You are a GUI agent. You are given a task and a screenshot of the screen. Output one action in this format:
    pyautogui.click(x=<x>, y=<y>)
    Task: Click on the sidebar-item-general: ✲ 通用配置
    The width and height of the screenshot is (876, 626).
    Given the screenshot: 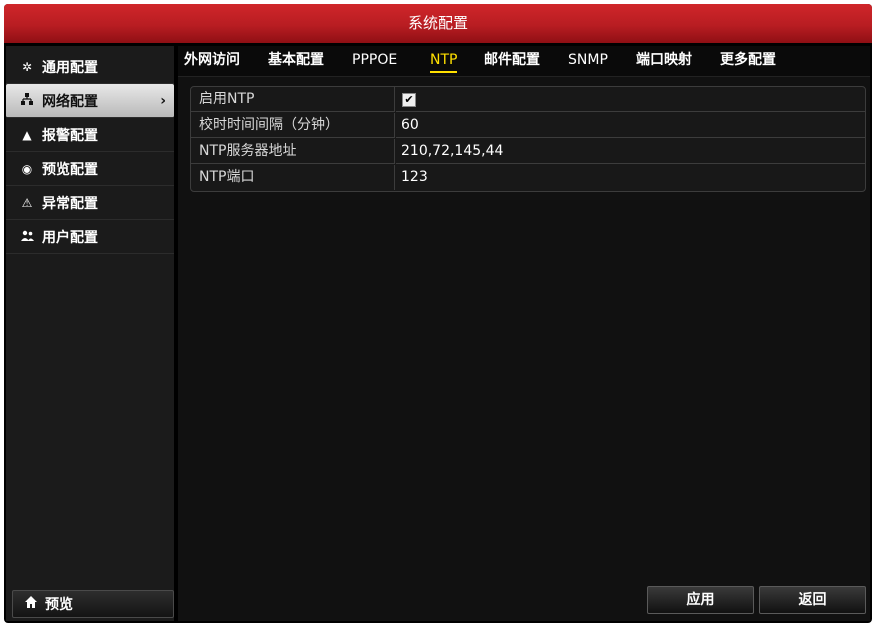 What is the action you would take?
    pyautogui.click(x=90, y=67)
    